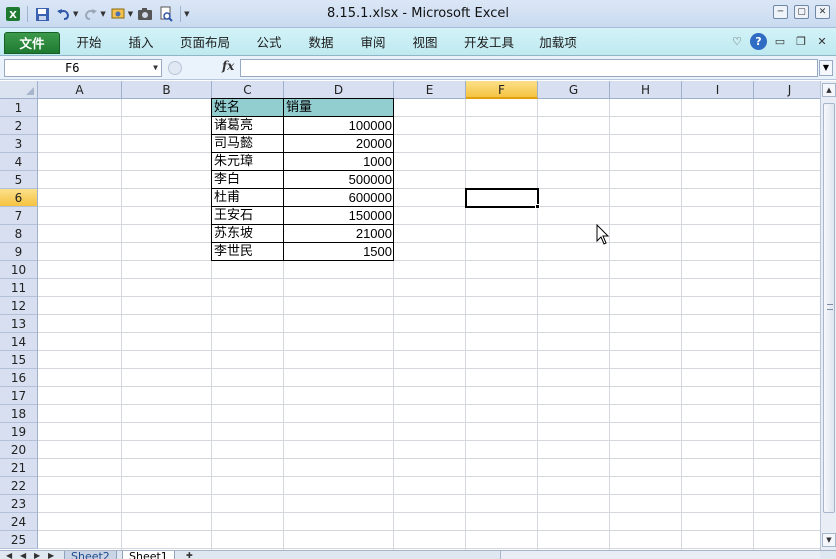  Describe the element at coordinates (787, 90) in the screenshot. I see `column-header-j: J` at that location.